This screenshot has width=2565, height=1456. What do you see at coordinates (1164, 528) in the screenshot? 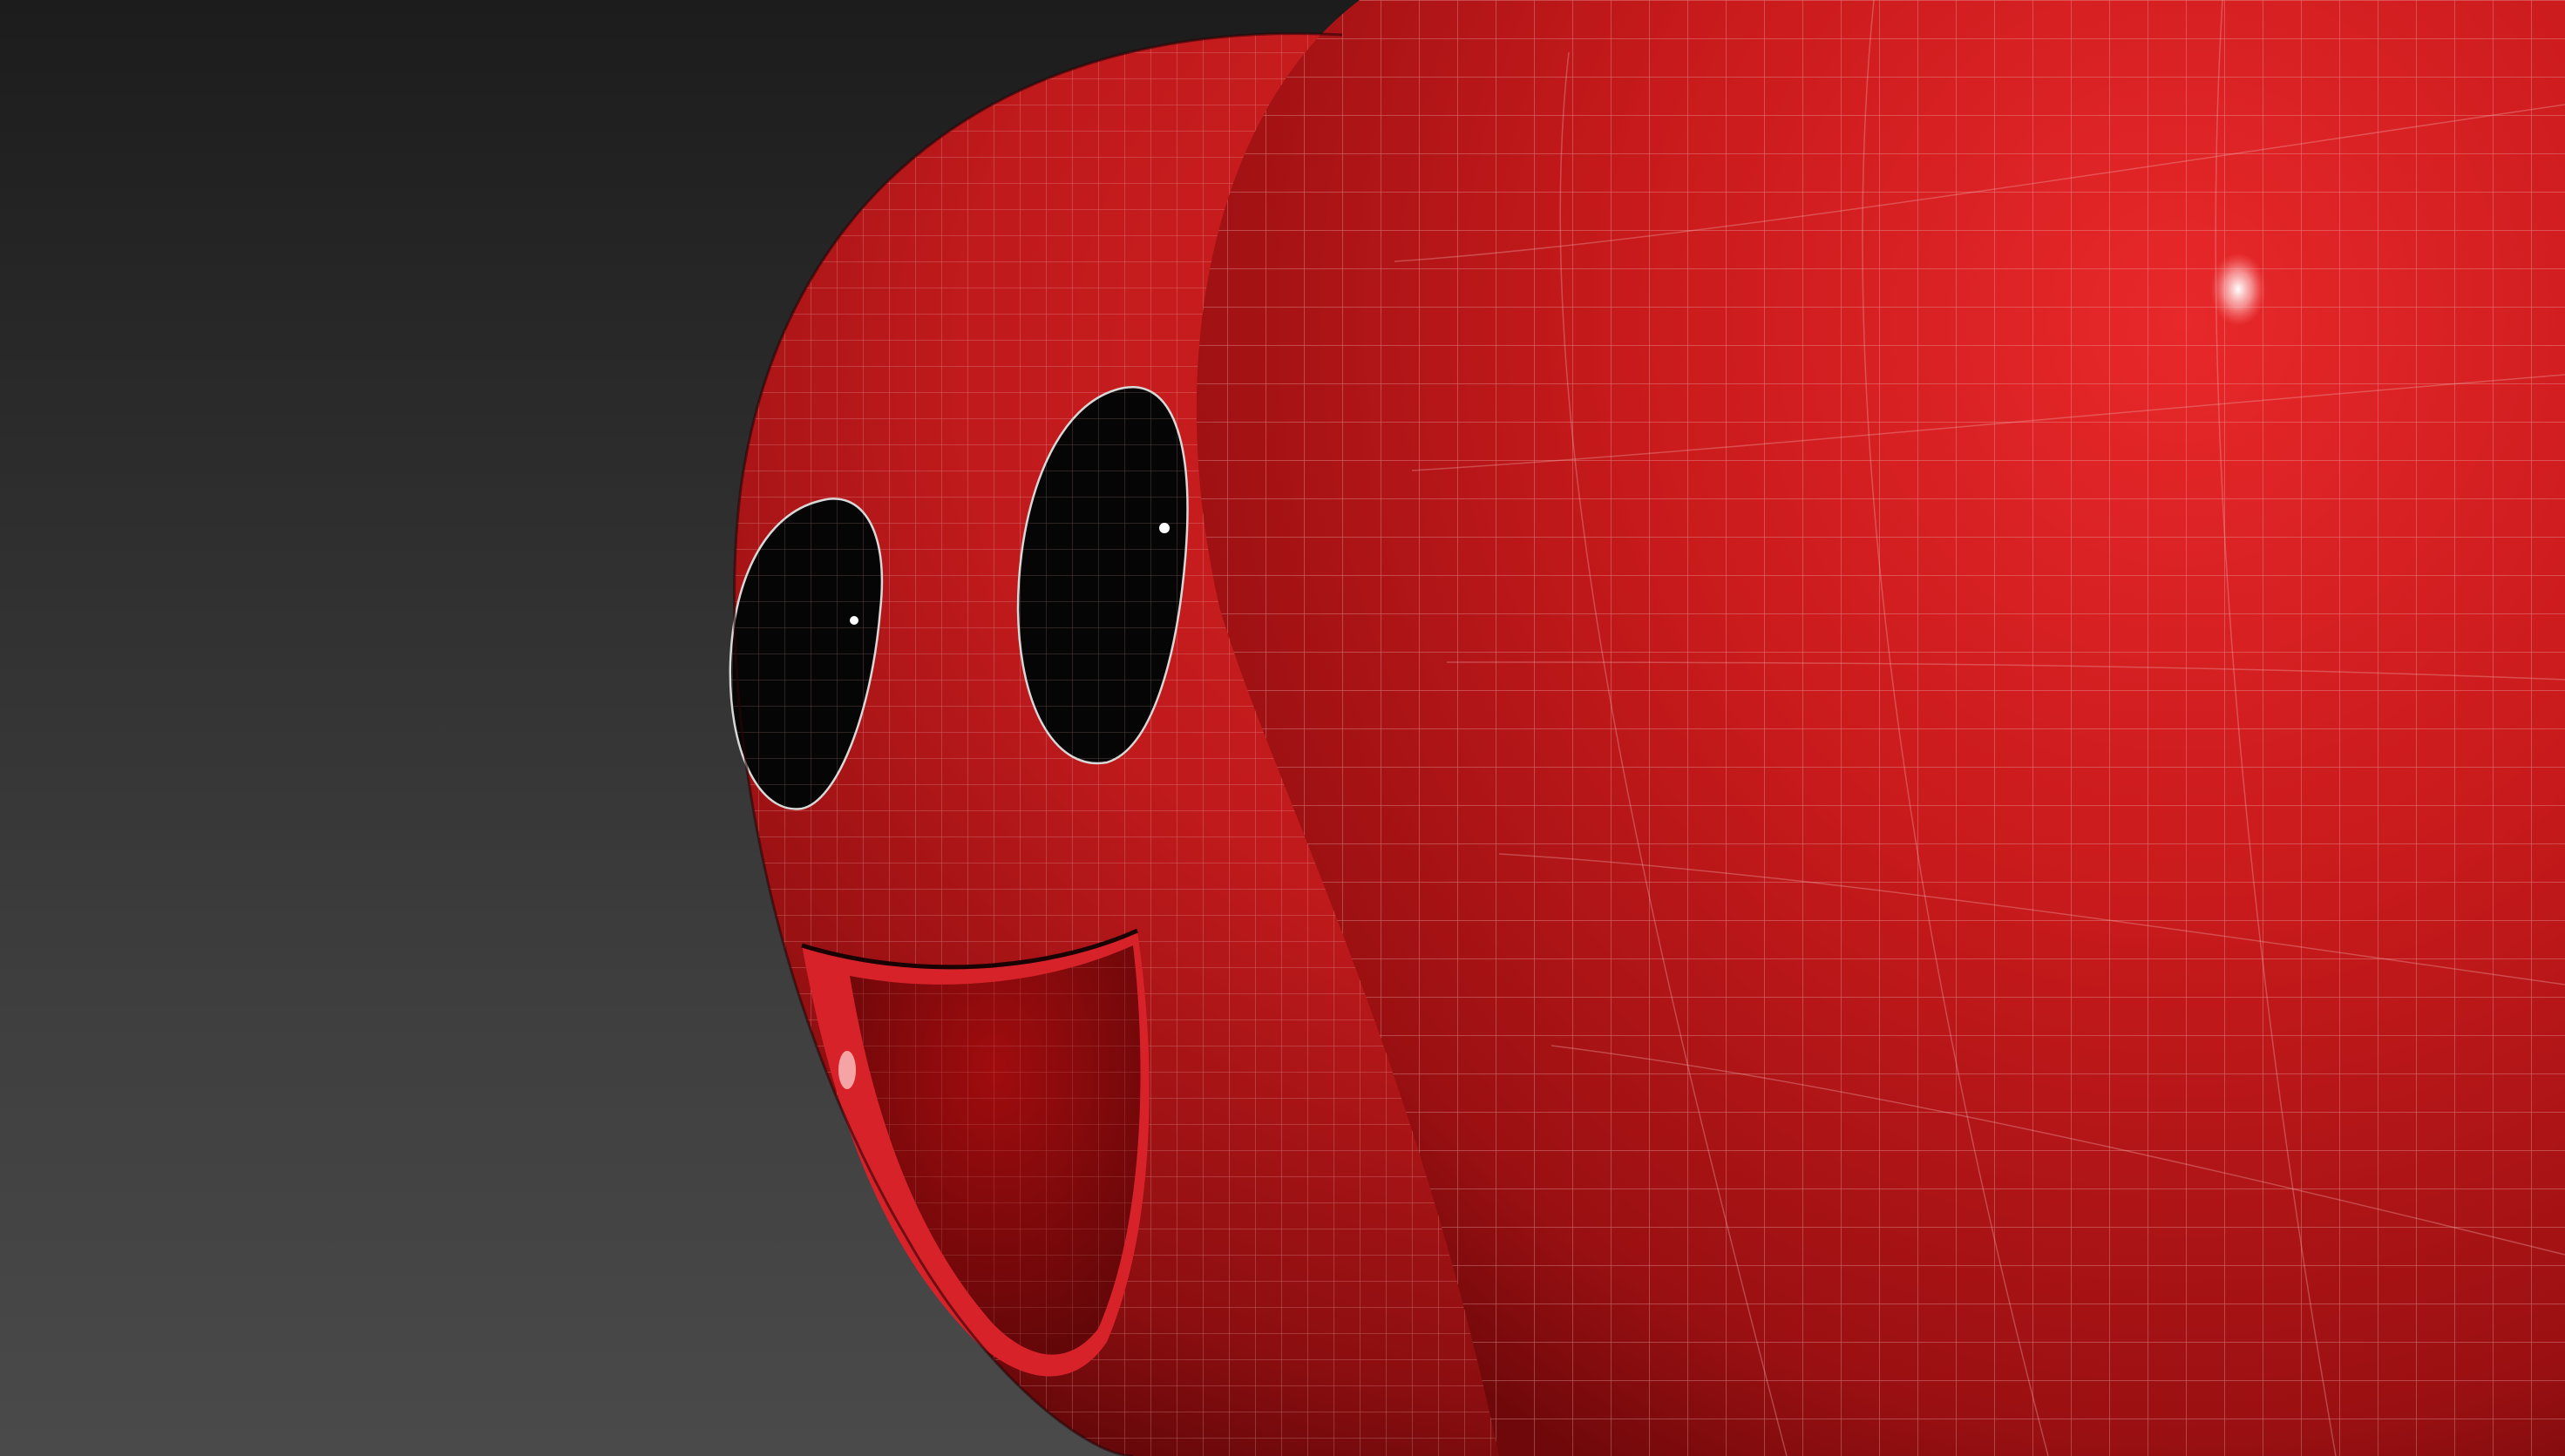
I see `right-eye-glint` at bounding box center [1164, 528].